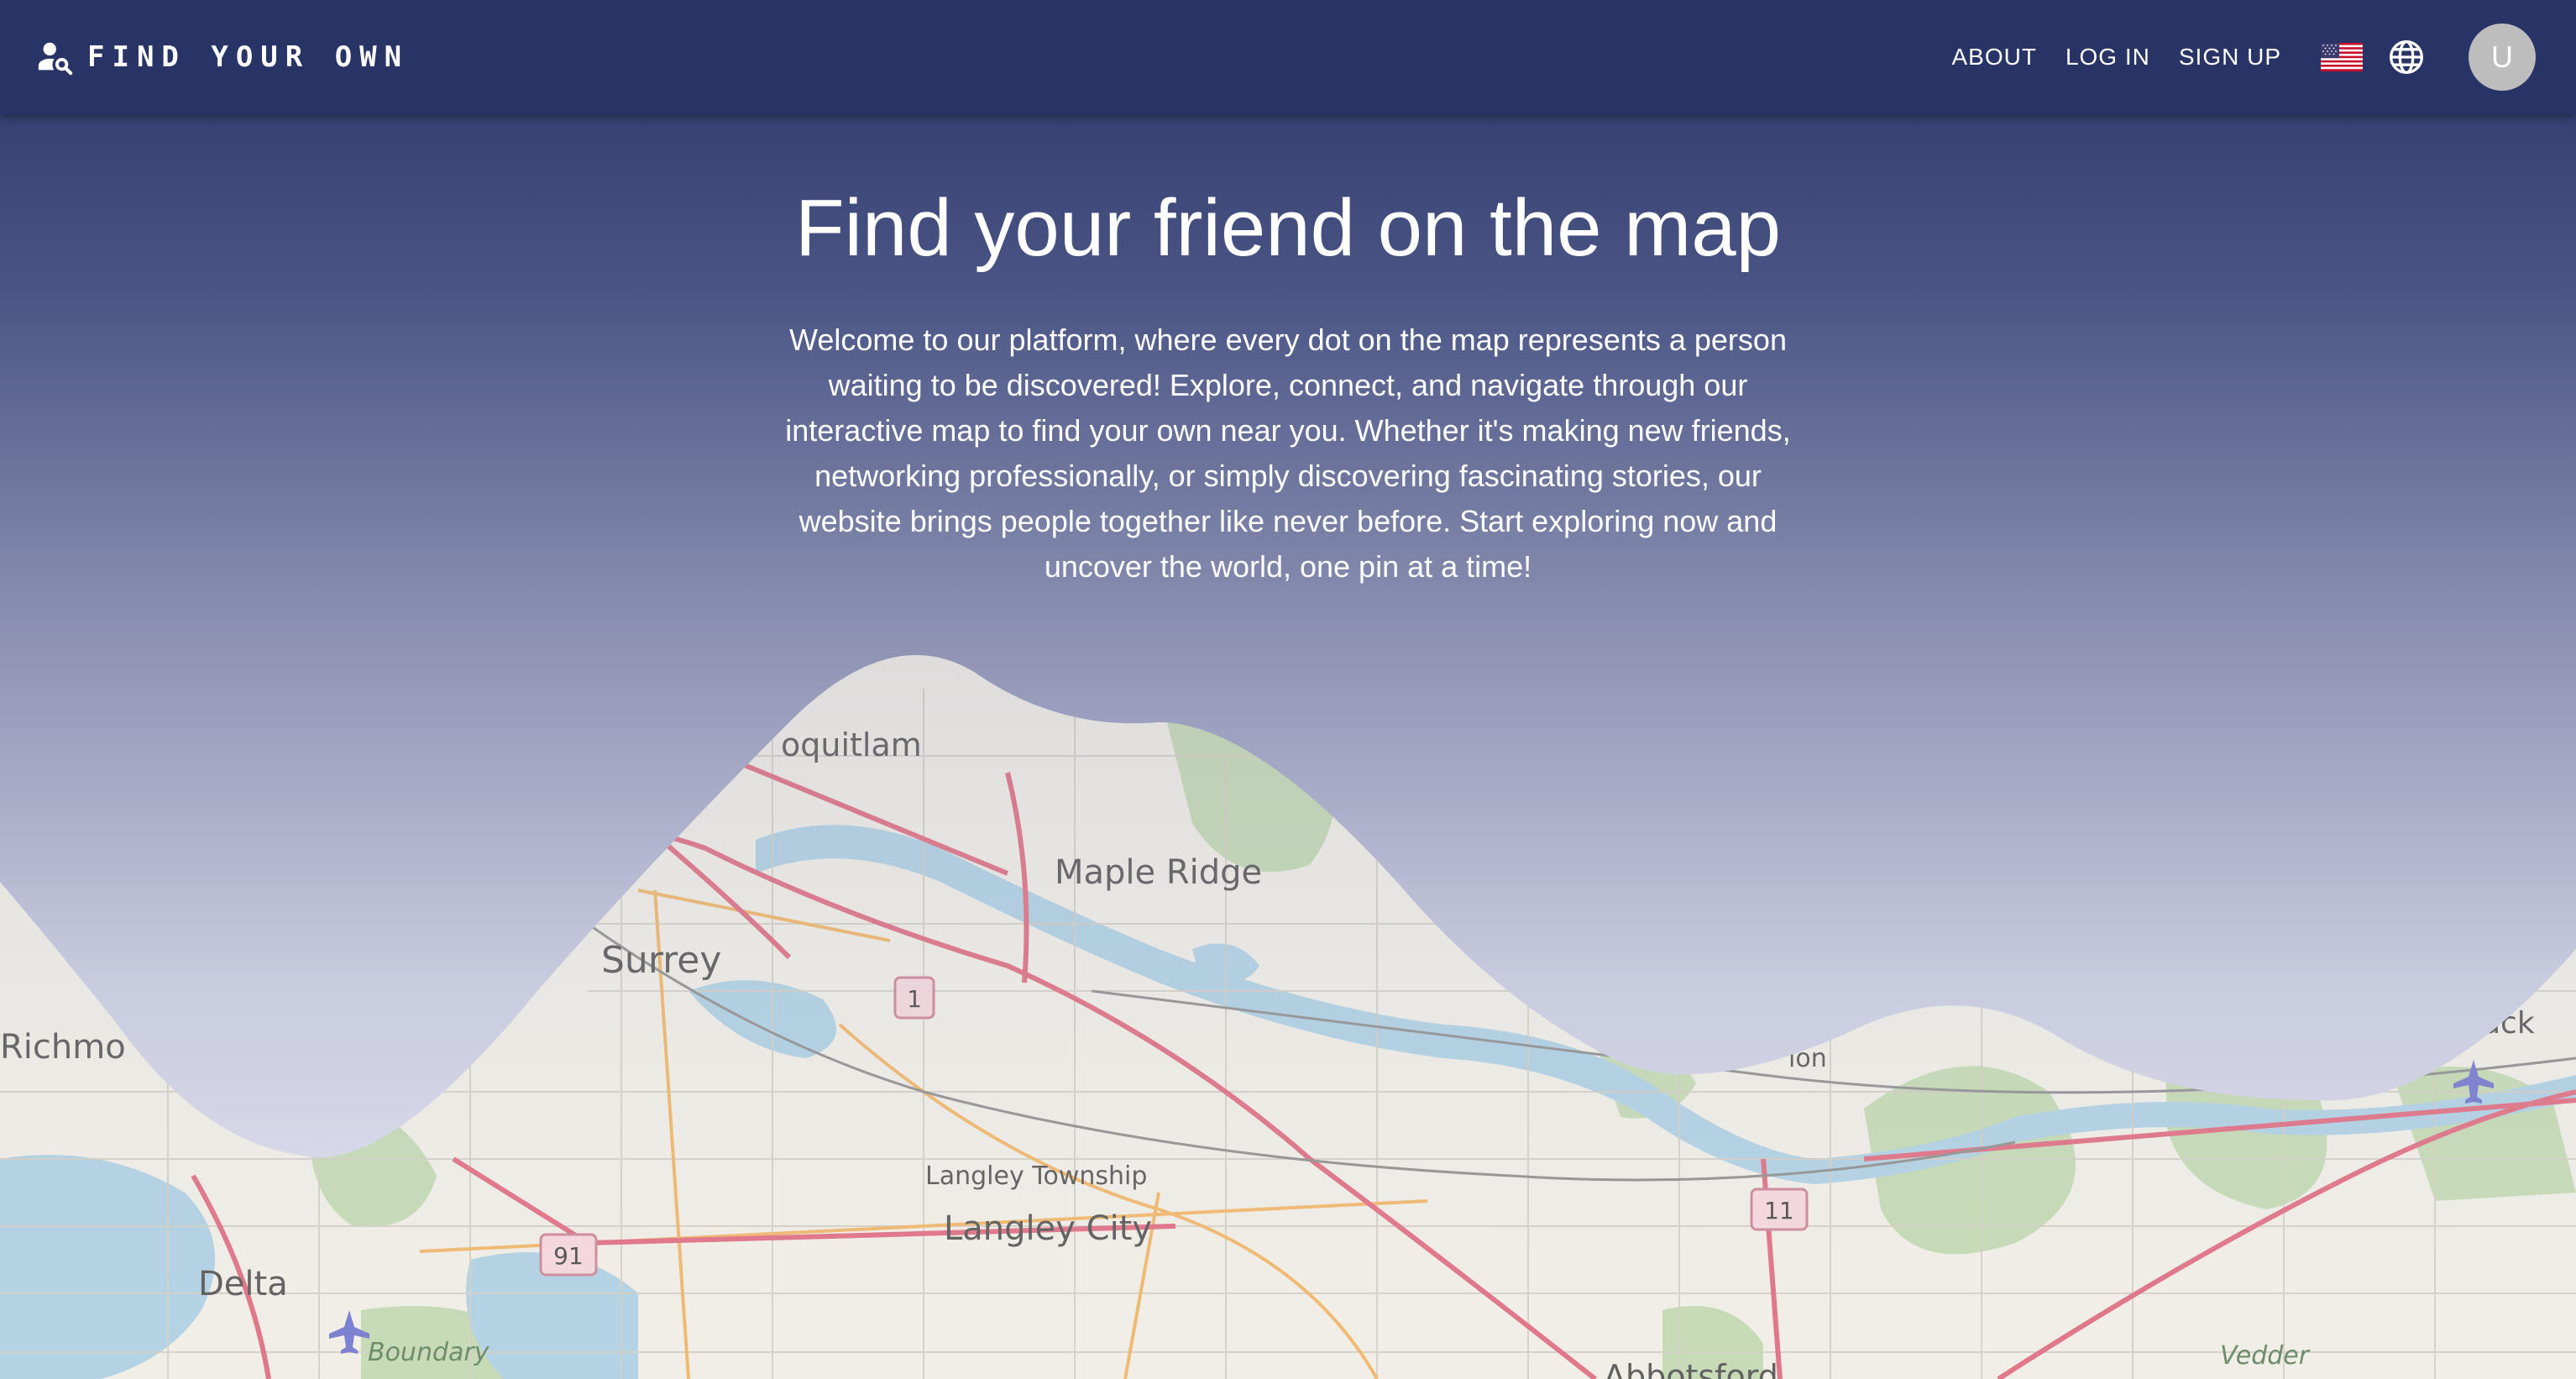 Image resolution: width=2576 pixels, height=1379 pixels. Describe the element at coordinates (1048, 1228) in the screenshot. I see `map-label-langley-city: Langley City` at that location.